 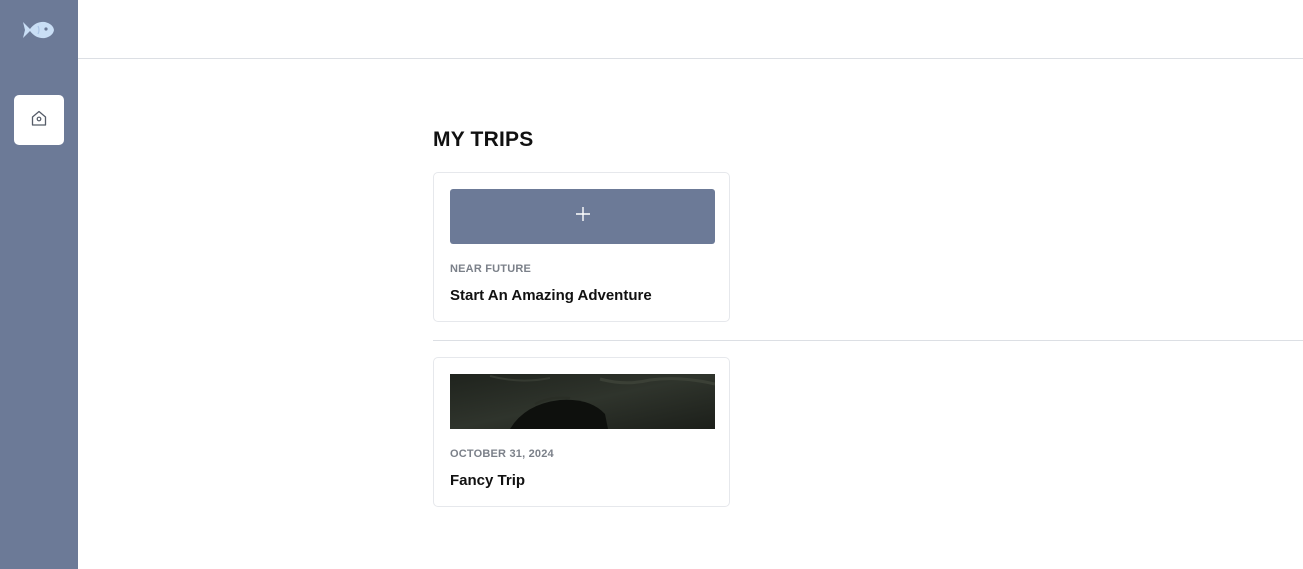 I want to click on plus-icon, so click(x=583, y=216).